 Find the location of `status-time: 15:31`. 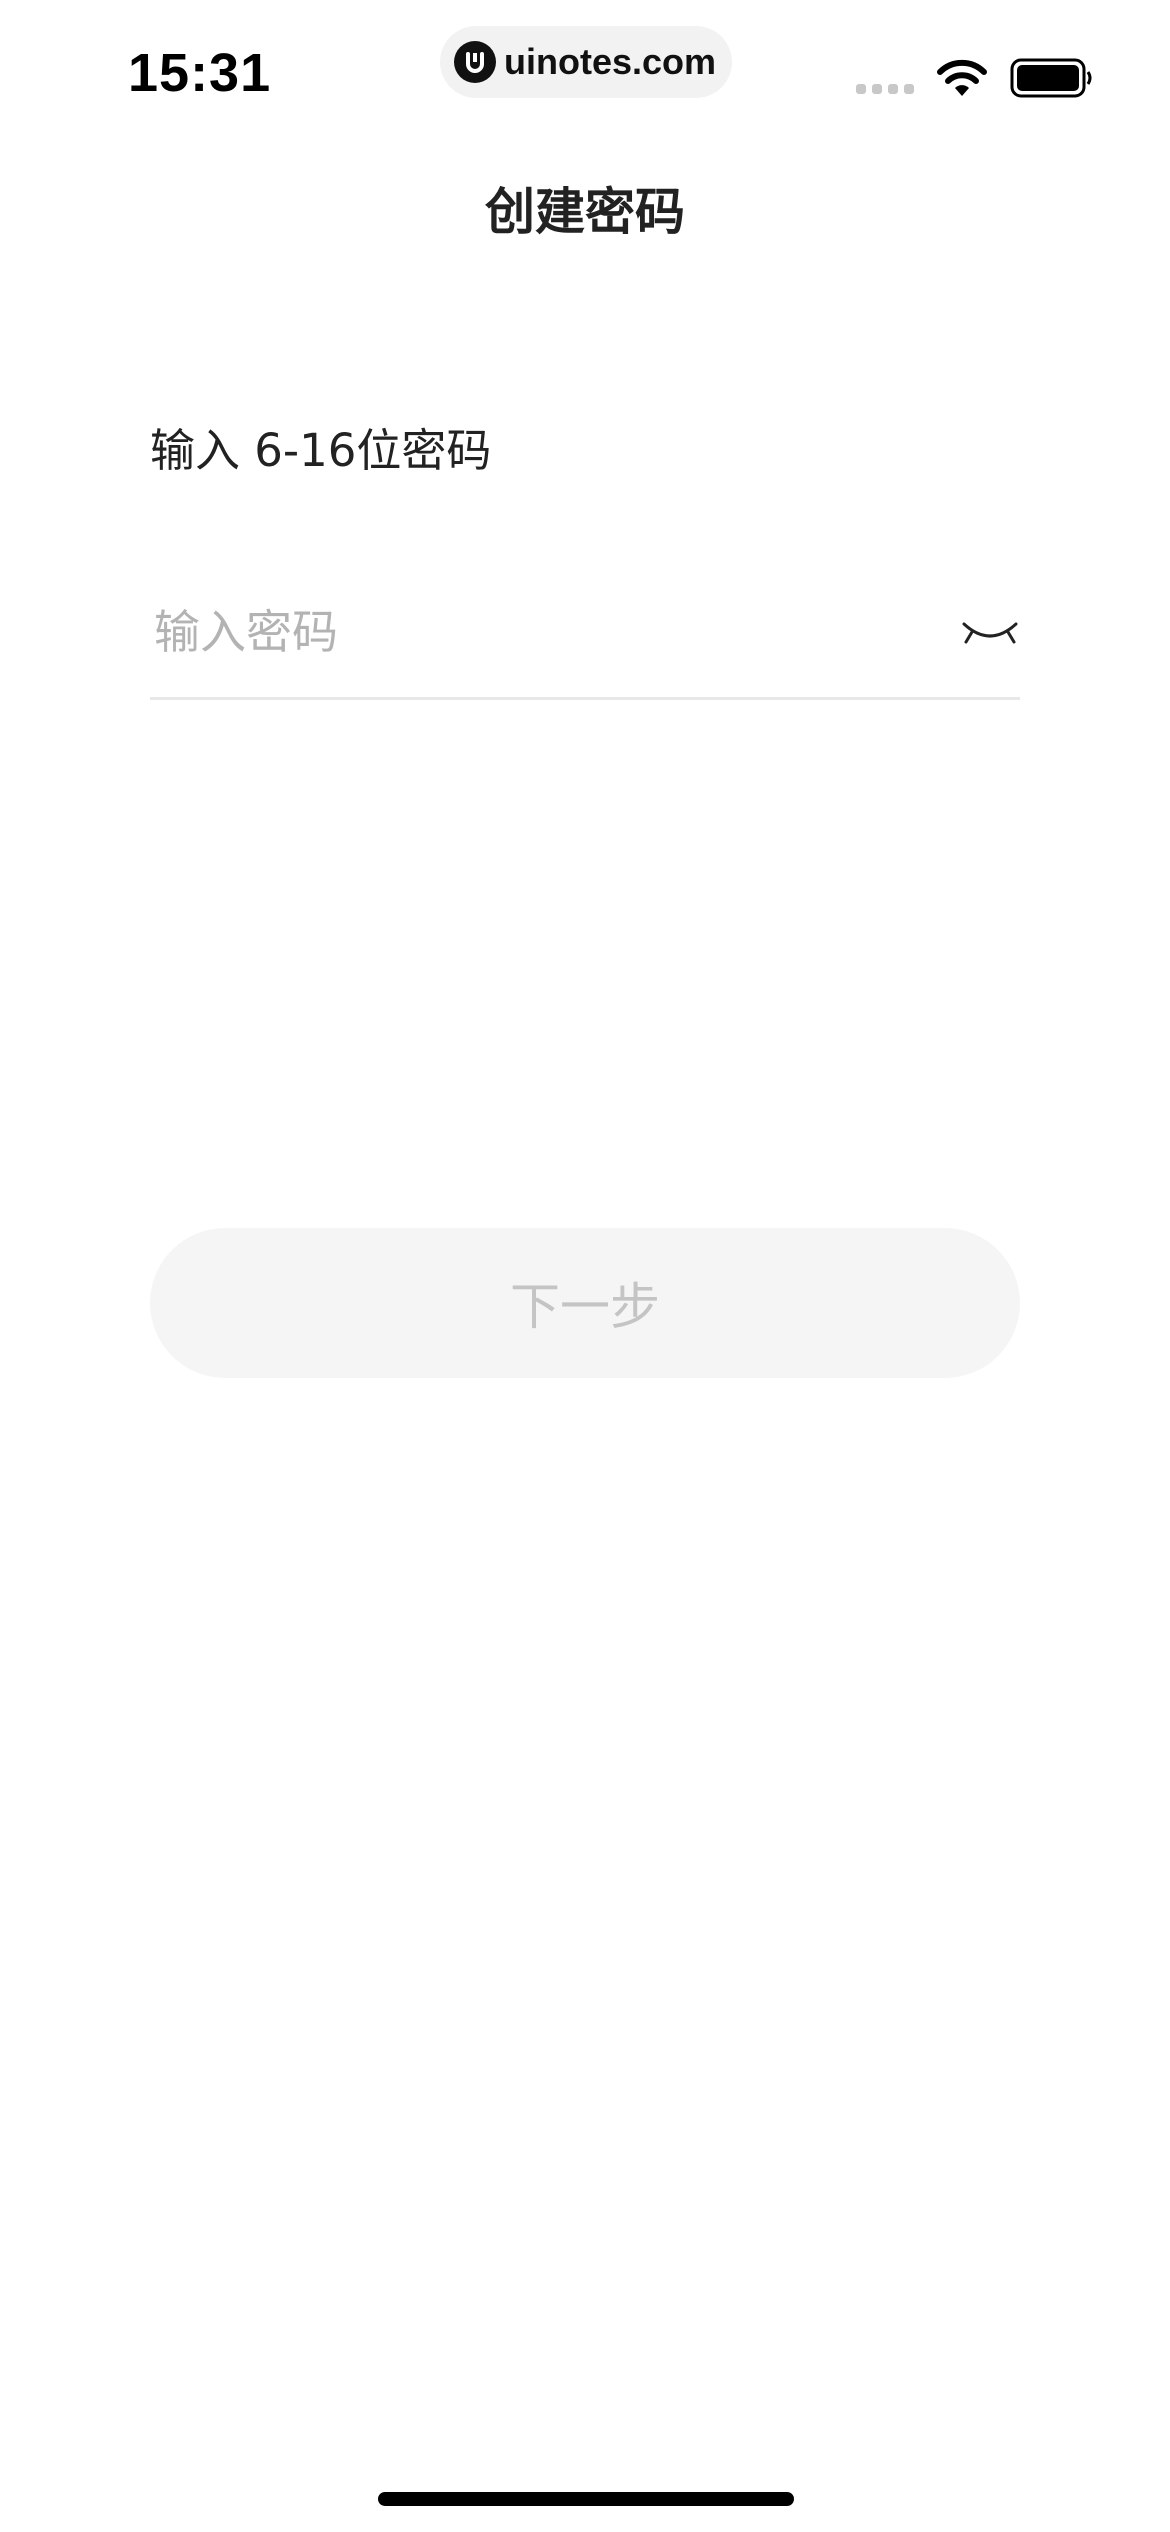

status-time: 15:31 is located at coordinates (200, 73).